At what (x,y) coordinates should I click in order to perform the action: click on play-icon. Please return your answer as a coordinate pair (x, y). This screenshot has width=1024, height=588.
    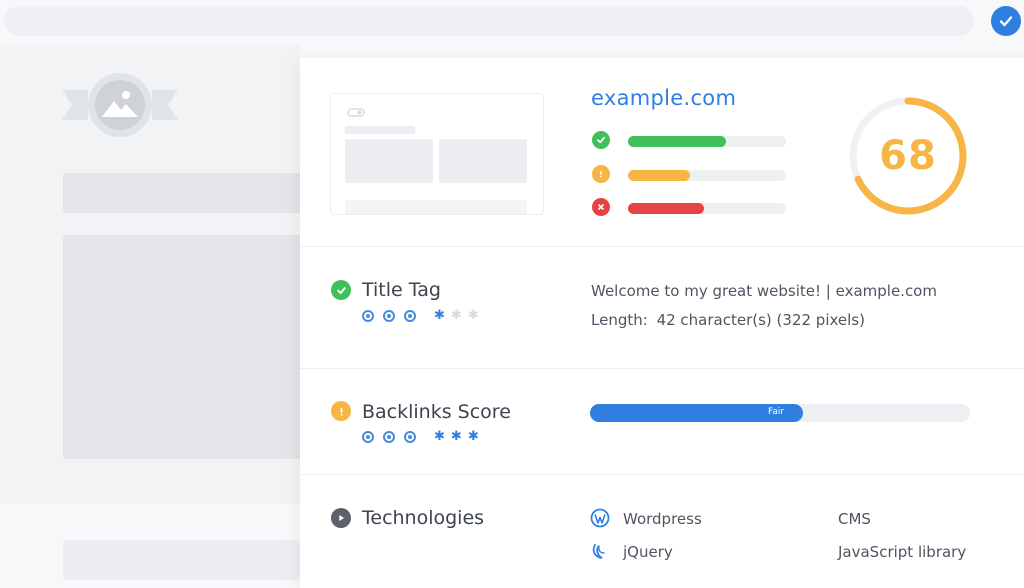
    Looking at the image, I should click on (341, 518).